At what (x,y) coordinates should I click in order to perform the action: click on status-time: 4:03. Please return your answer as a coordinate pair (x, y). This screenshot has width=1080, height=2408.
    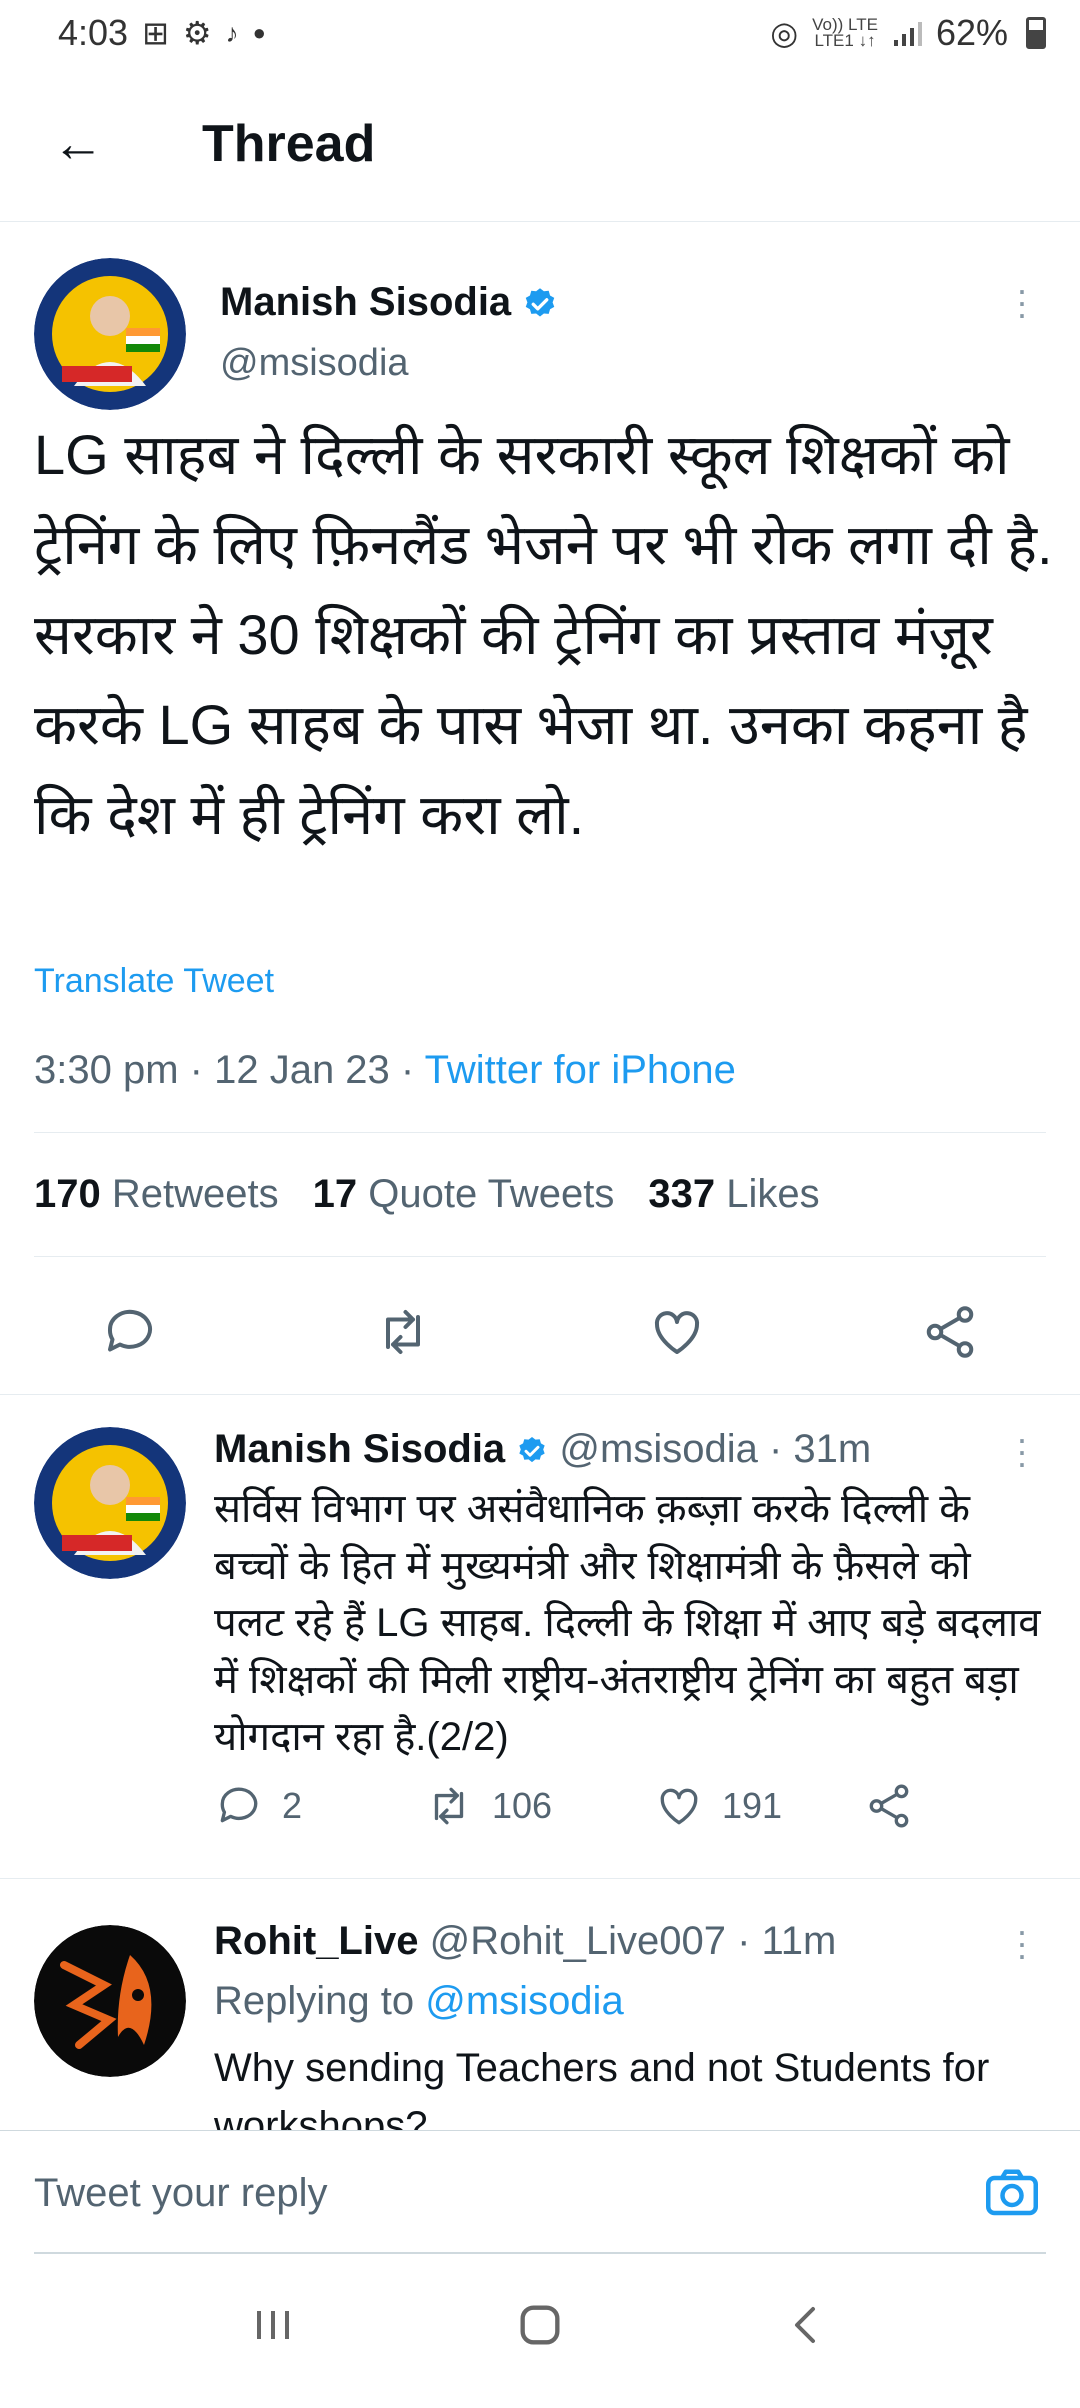
    Looking at the image, I should click on (93, 32).